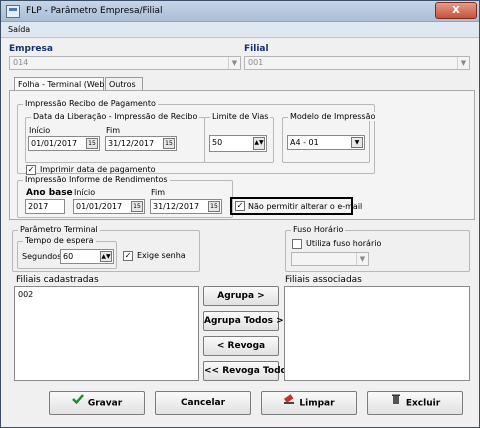  What do you see at coordinates (99, 206) in the screenshot?
I see `informe-inicio-value: 01/01/2017` at bounding box center [99, 206].